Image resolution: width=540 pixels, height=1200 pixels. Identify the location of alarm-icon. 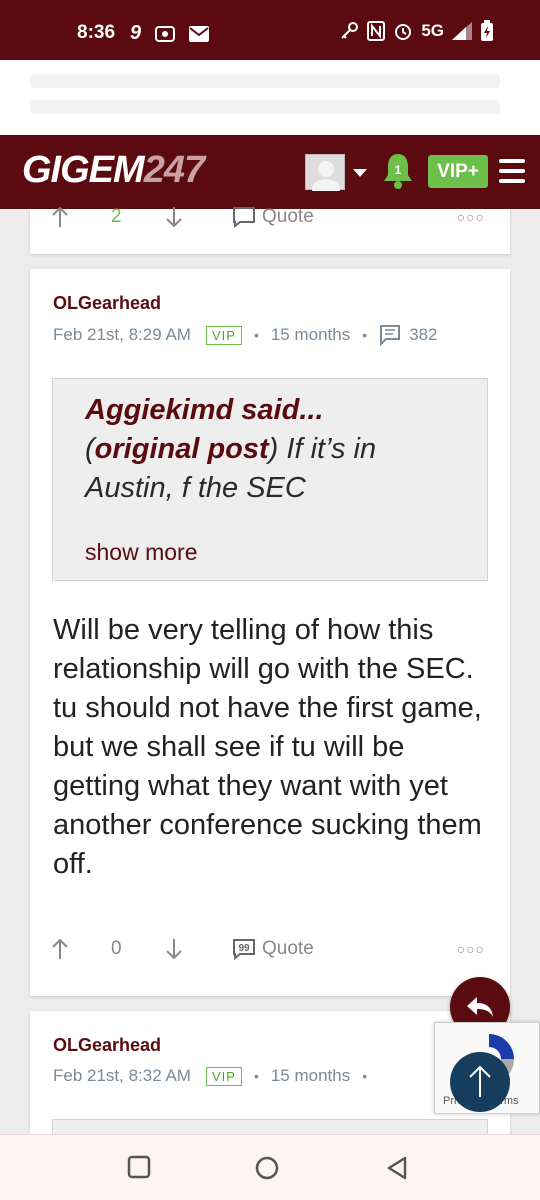
(403, 32).